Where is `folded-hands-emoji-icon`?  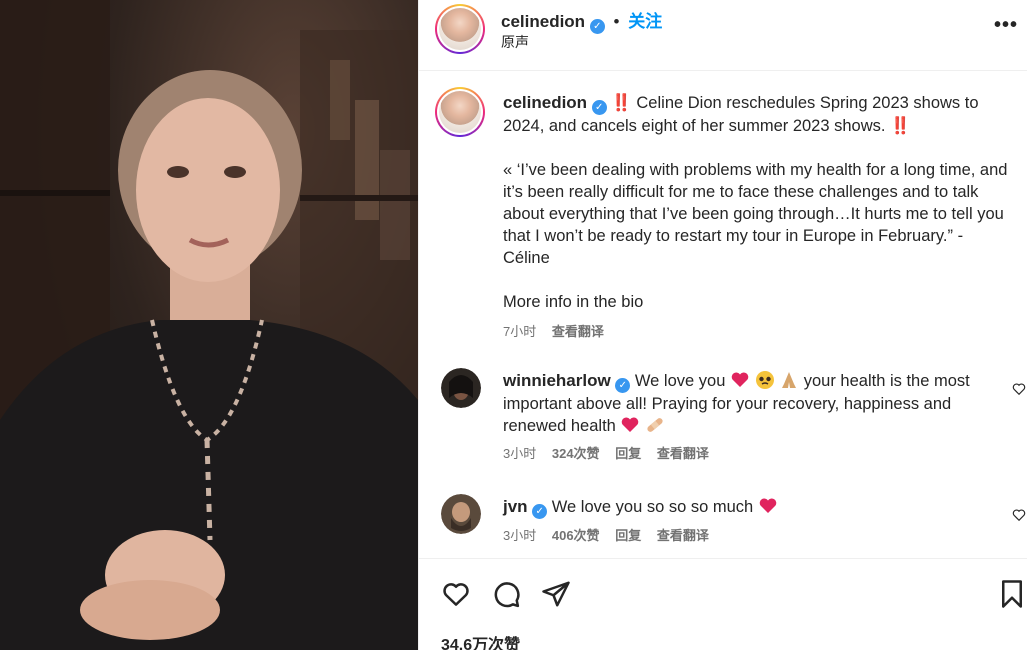 folded-hands-emoji-icon is located at coordinates (789, 380).